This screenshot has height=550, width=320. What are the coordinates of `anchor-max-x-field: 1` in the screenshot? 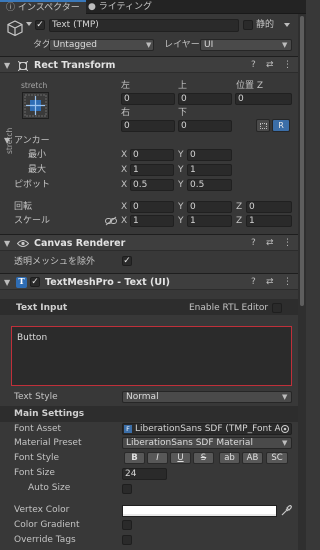 It's located at (152, 170).